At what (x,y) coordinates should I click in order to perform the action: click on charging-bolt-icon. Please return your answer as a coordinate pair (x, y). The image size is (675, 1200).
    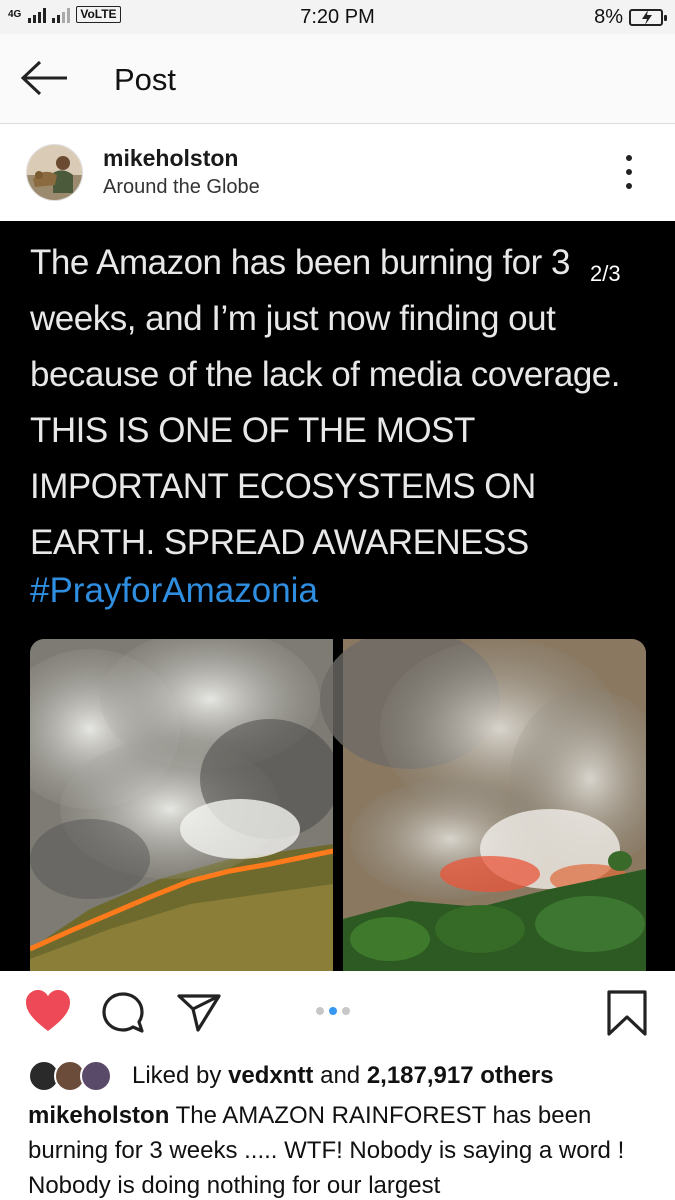
    Looking at the image, I should click on (647, 17).